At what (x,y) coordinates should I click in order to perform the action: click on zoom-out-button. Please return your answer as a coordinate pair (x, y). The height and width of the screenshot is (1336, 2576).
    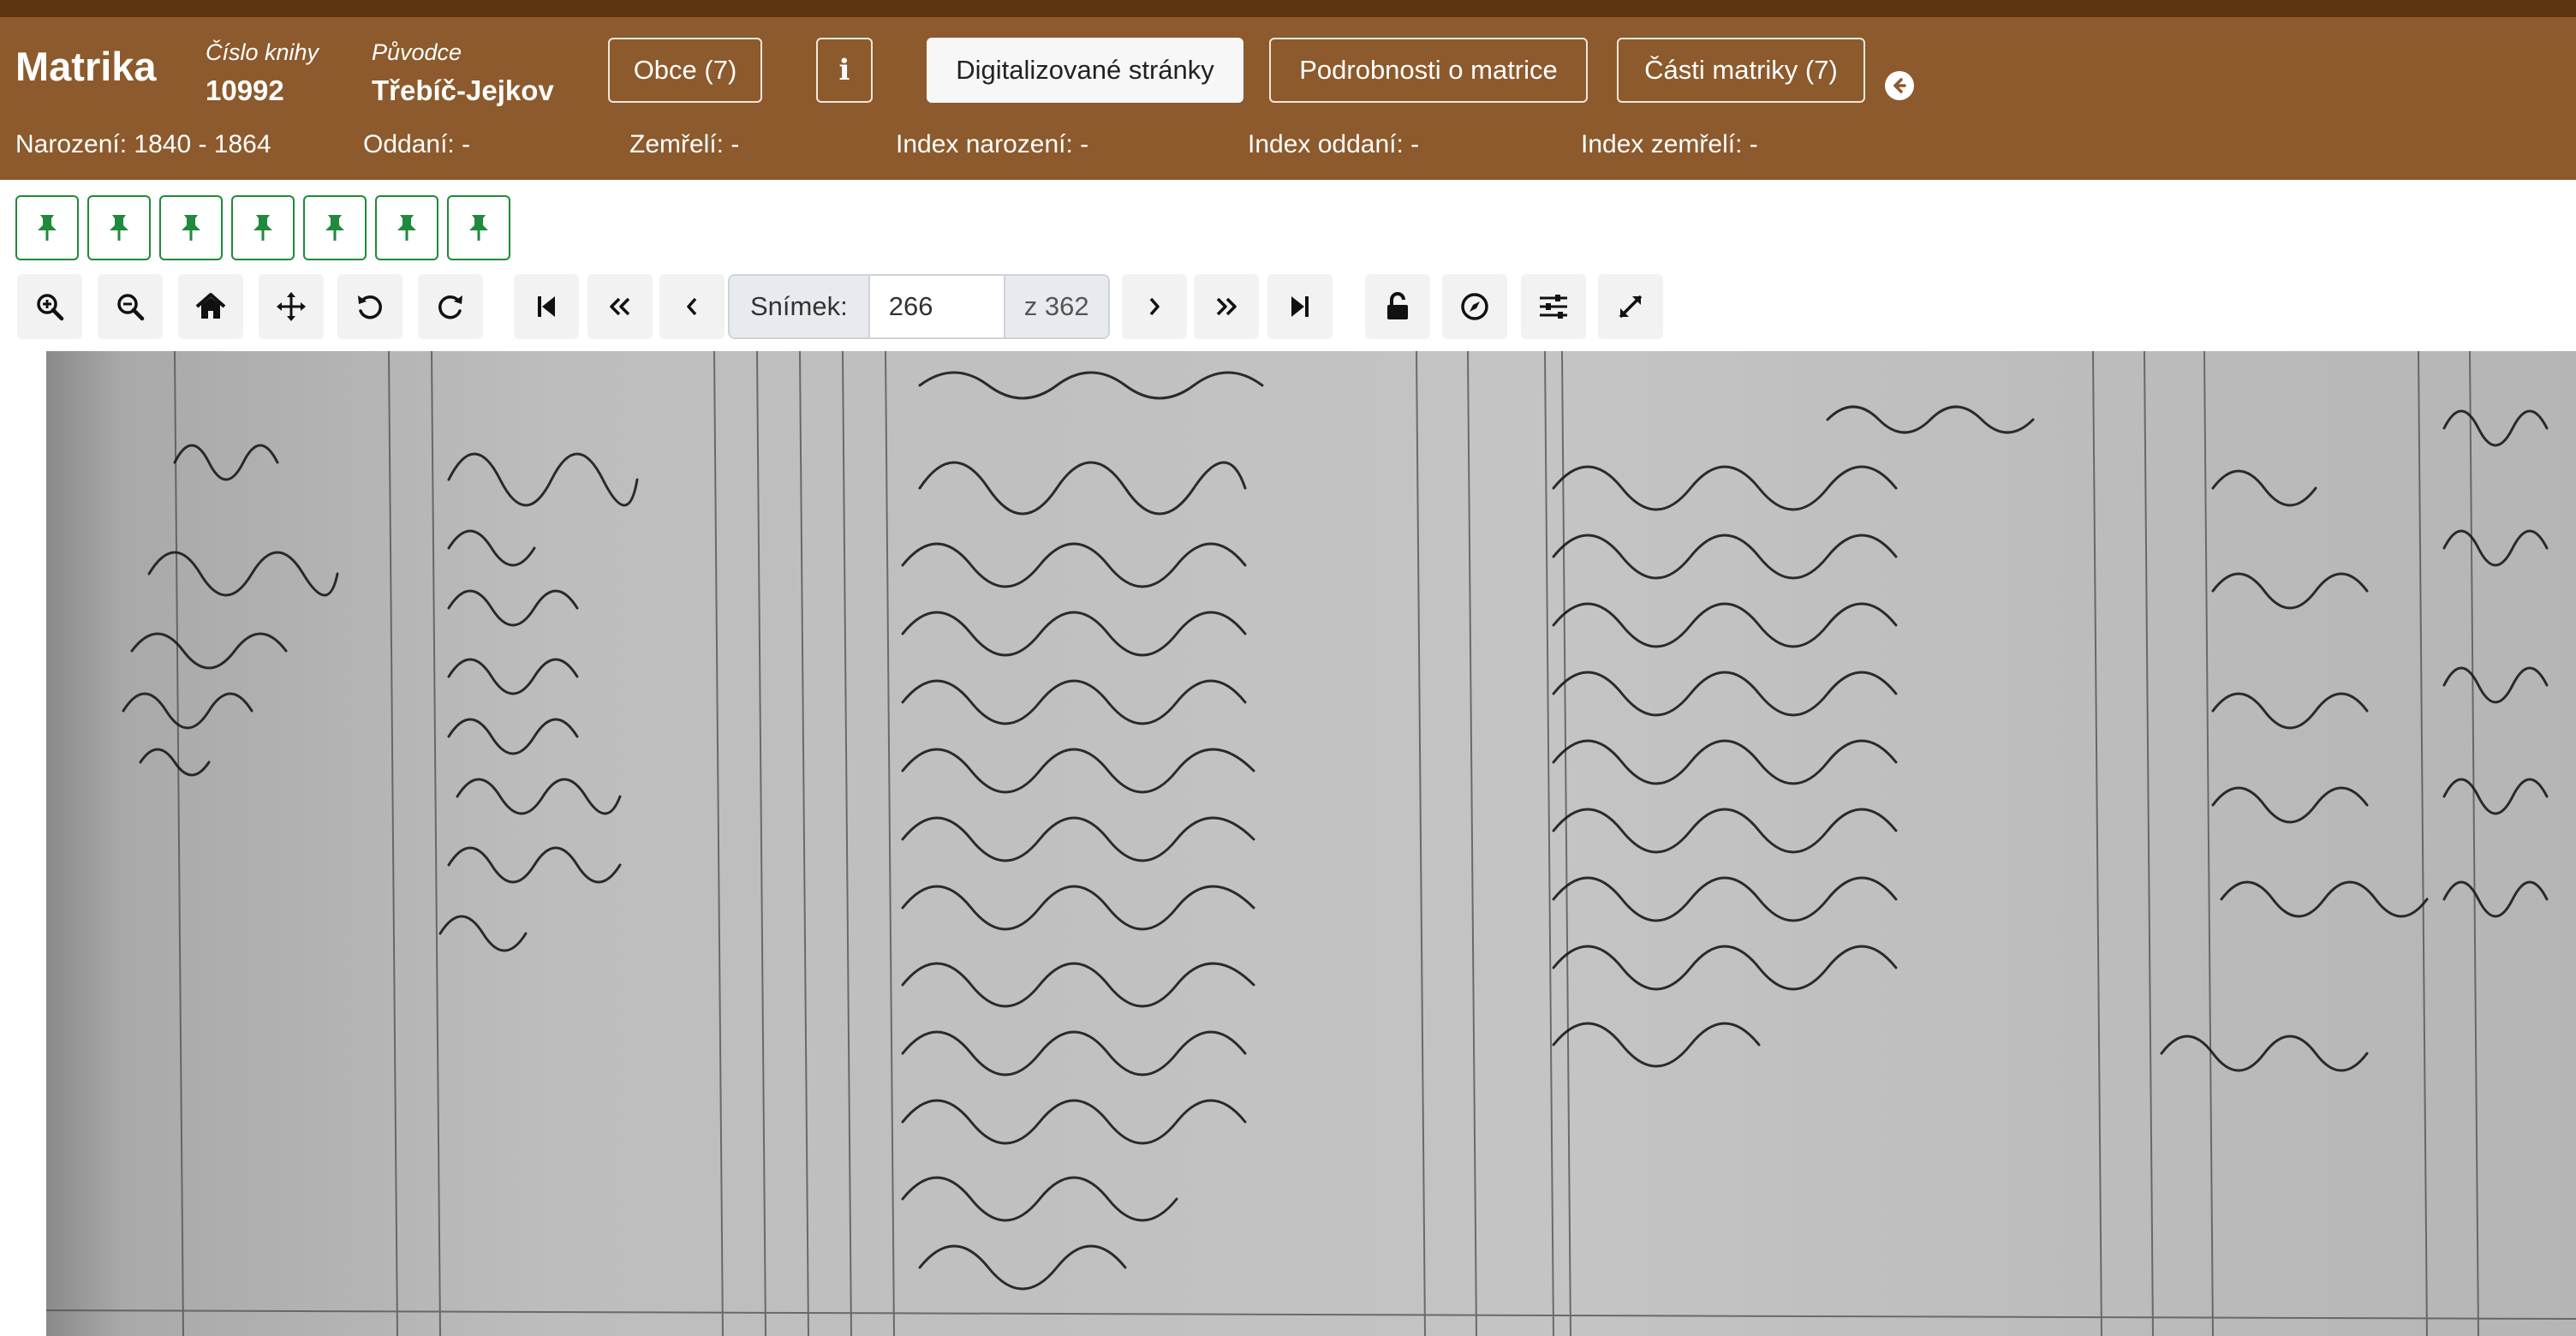
    Looking at the image, I should click on (130, 306).